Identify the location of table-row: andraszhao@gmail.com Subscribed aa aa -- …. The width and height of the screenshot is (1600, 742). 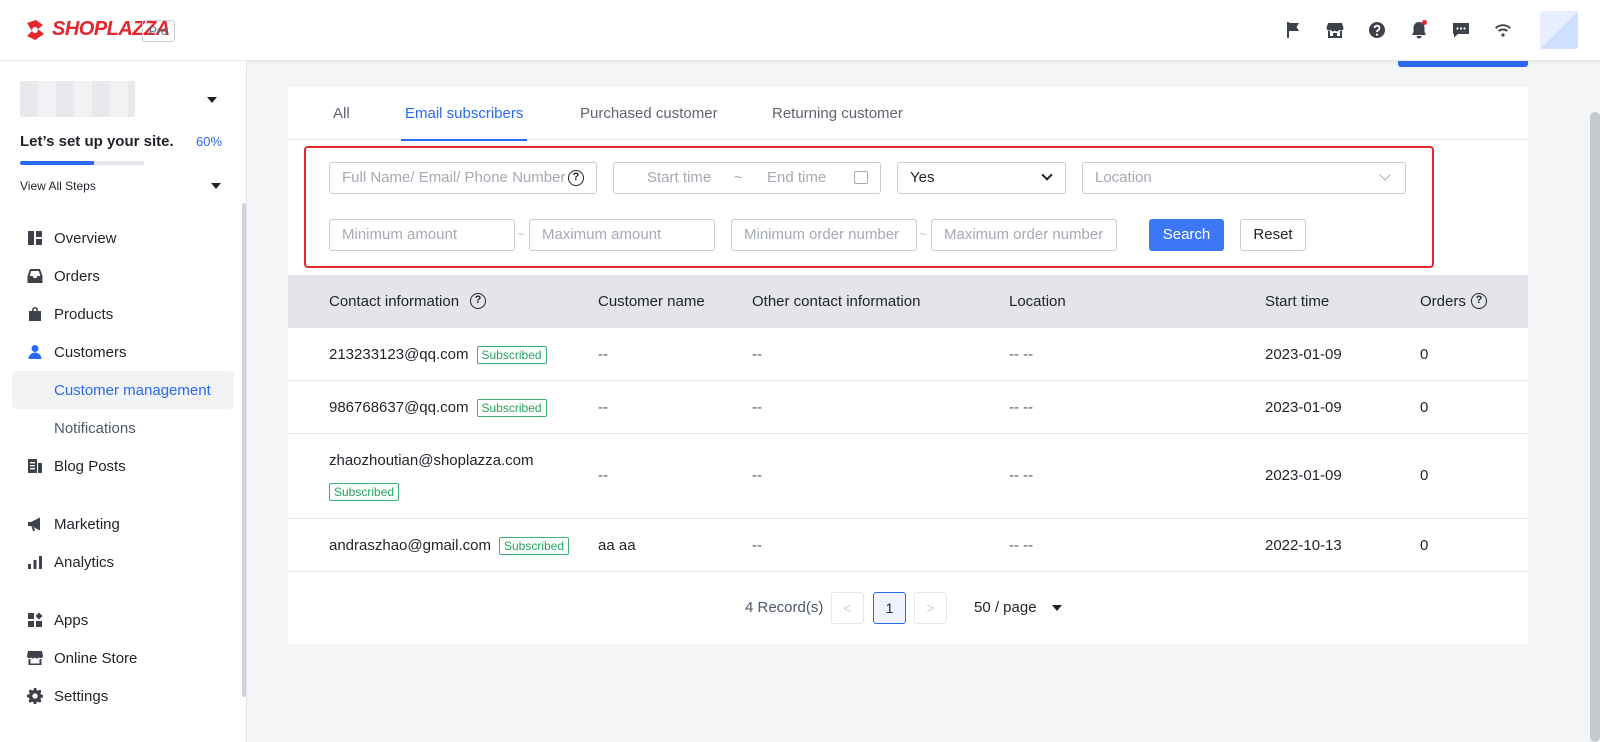
(908, 545).